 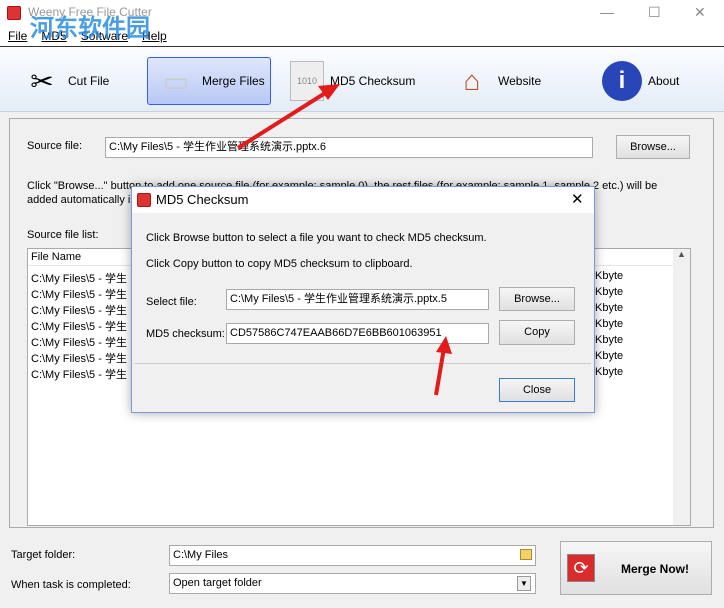 What do you see at coordinates (444, 345) in the screenshot?
I see `arrow-head` at bounding box center [444, 345].